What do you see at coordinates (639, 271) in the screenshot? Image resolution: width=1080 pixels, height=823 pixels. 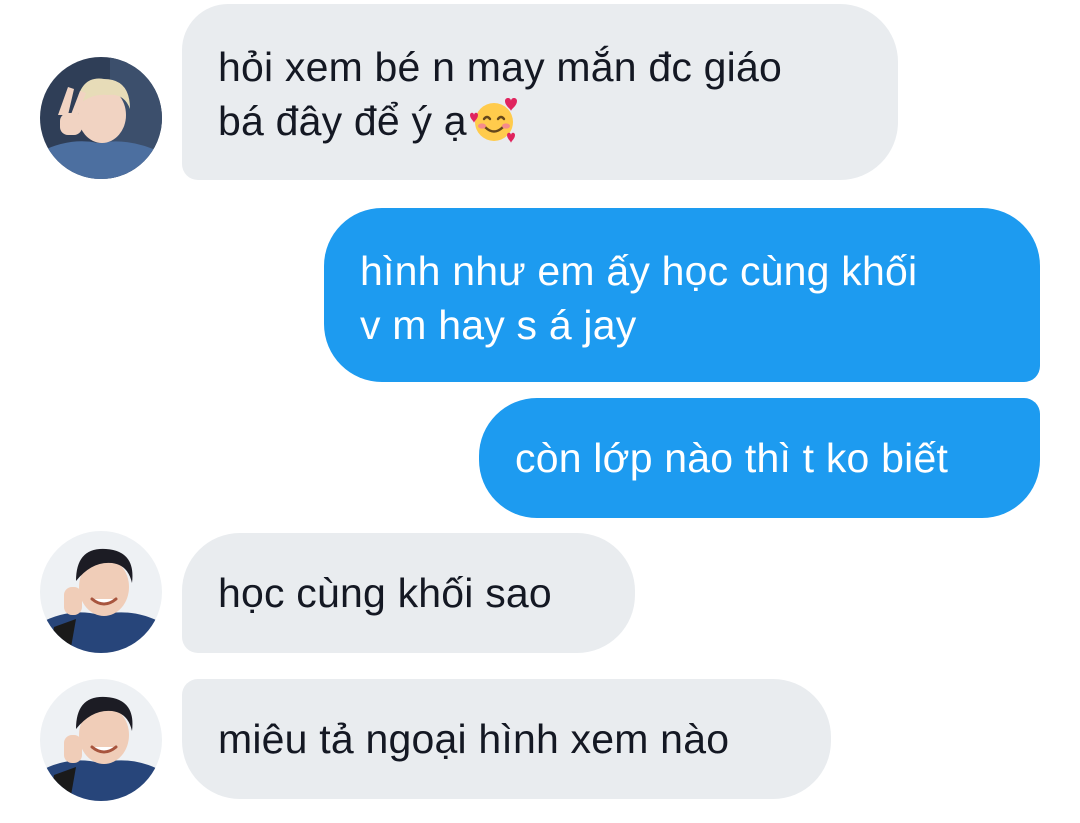 I see `message-text: hình như em ấy học cùng khối` at bounding box center [639, 271].